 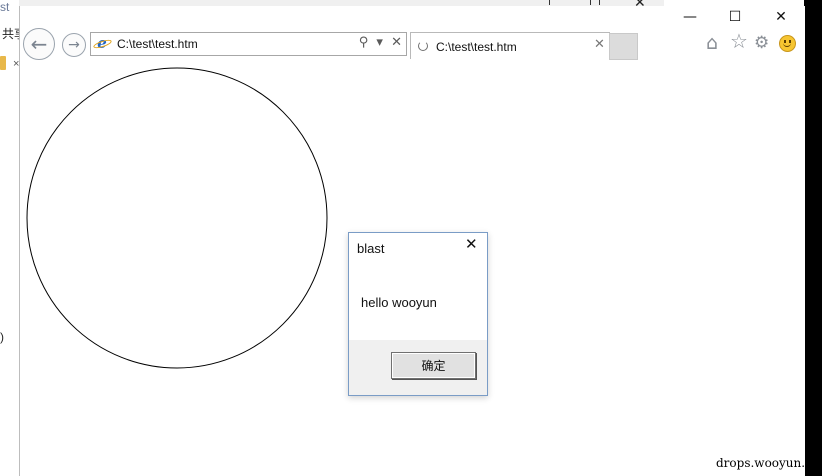 What do you see at coordinates (399, 302) in the screenshot?
I see `dialog-message: hello wooyun` at bounding box center [399, 302].